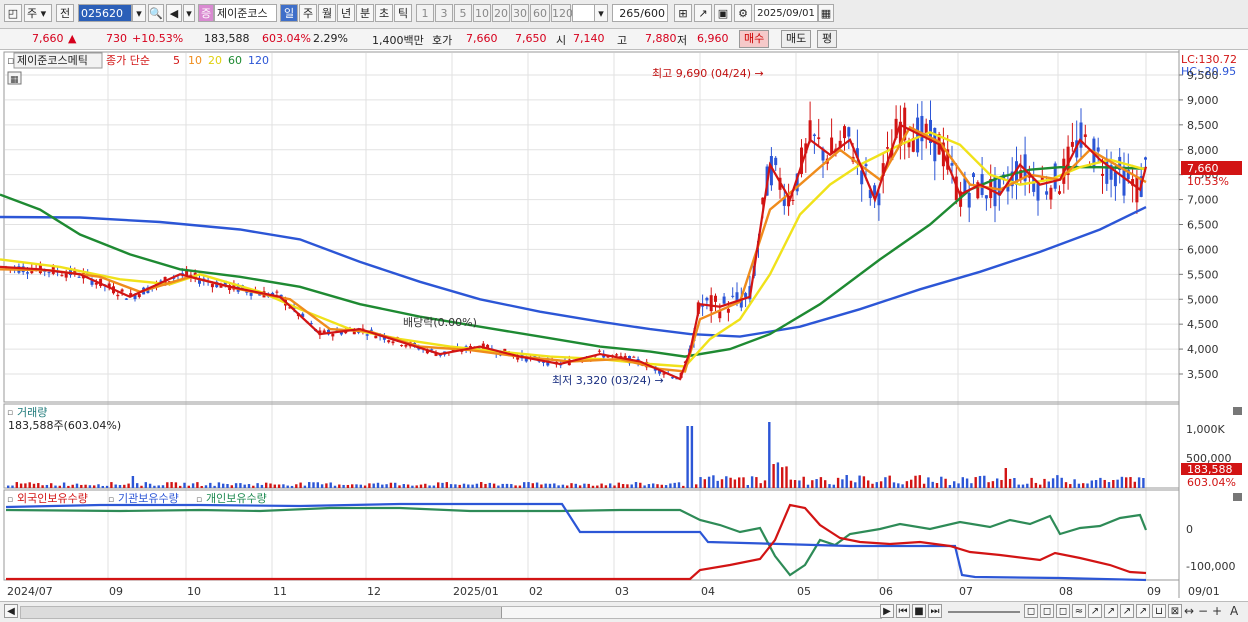 This screenshot has height=622, width=1248. What do you see at coordinates (139, 13) in the screenshot?
I see `code-dropdown-icon: ▾` at bounding box center [139, 13].